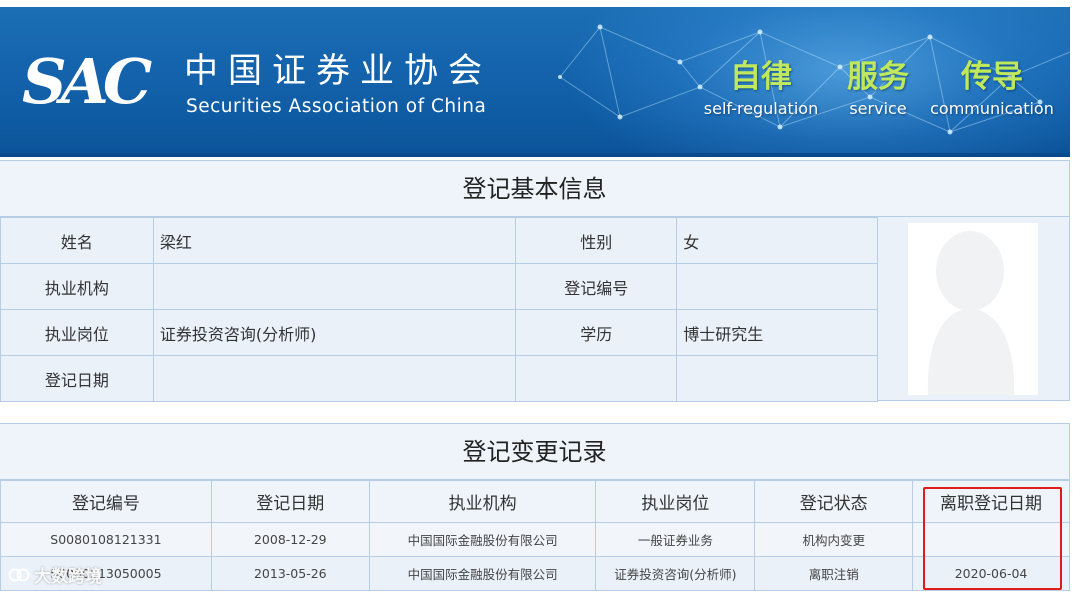  Describe the element at coordinates (19, 574) in the screenshot. I see `watermark-logo-icon` at that location.